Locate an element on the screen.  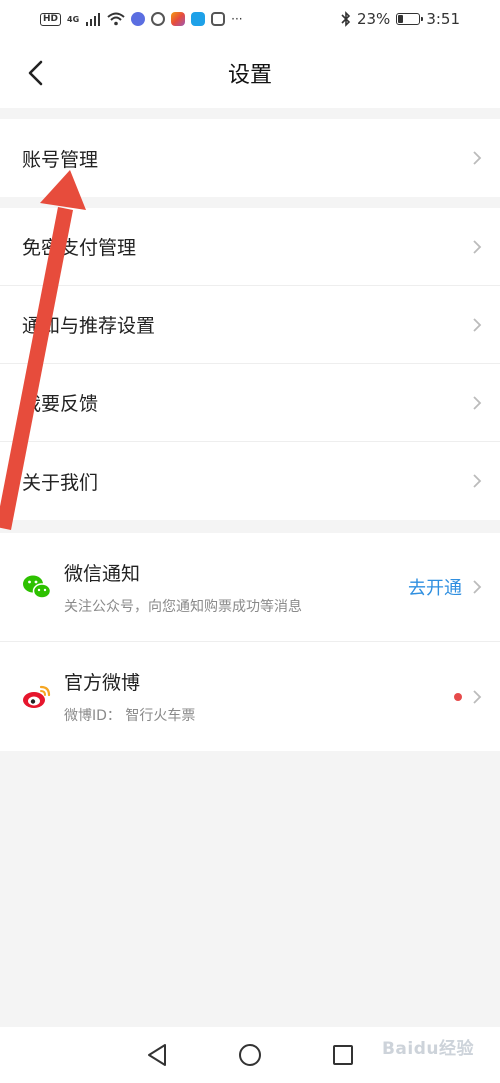
account-group: 账号管理 is located at coordinates (250, 158).